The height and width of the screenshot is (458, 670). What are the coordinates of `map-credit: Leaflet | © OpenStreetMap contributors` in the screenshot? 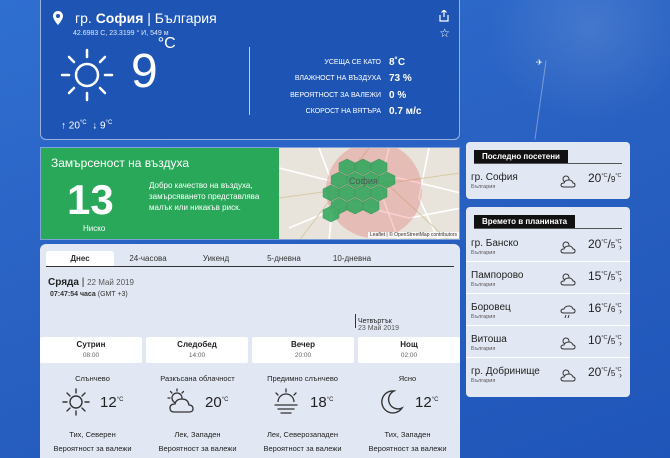 It's located at (413, 235).